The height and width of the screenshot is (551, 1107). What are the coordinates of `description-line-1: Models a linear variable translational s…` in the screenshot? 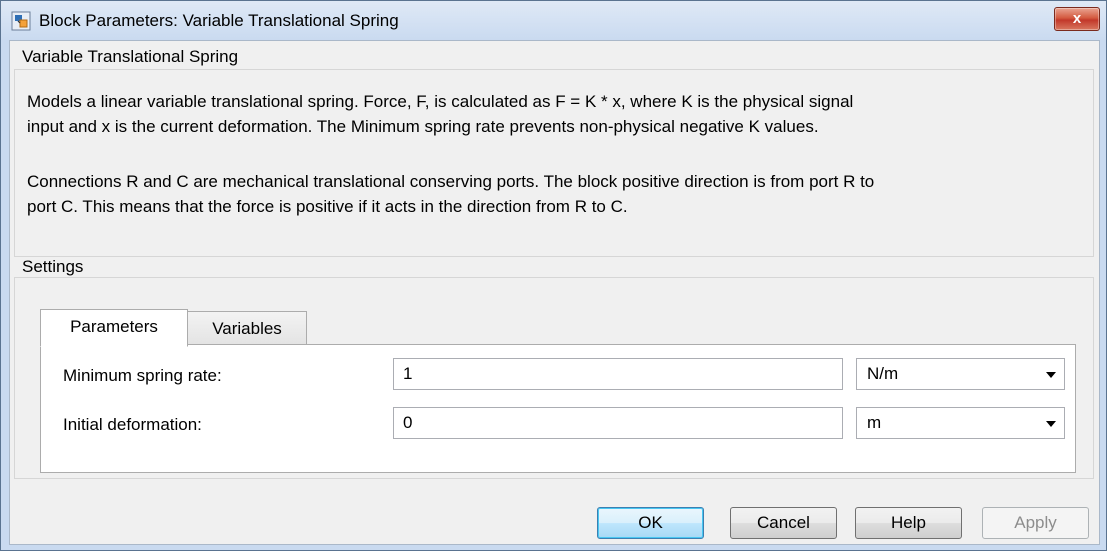 It's located at (440, 101).